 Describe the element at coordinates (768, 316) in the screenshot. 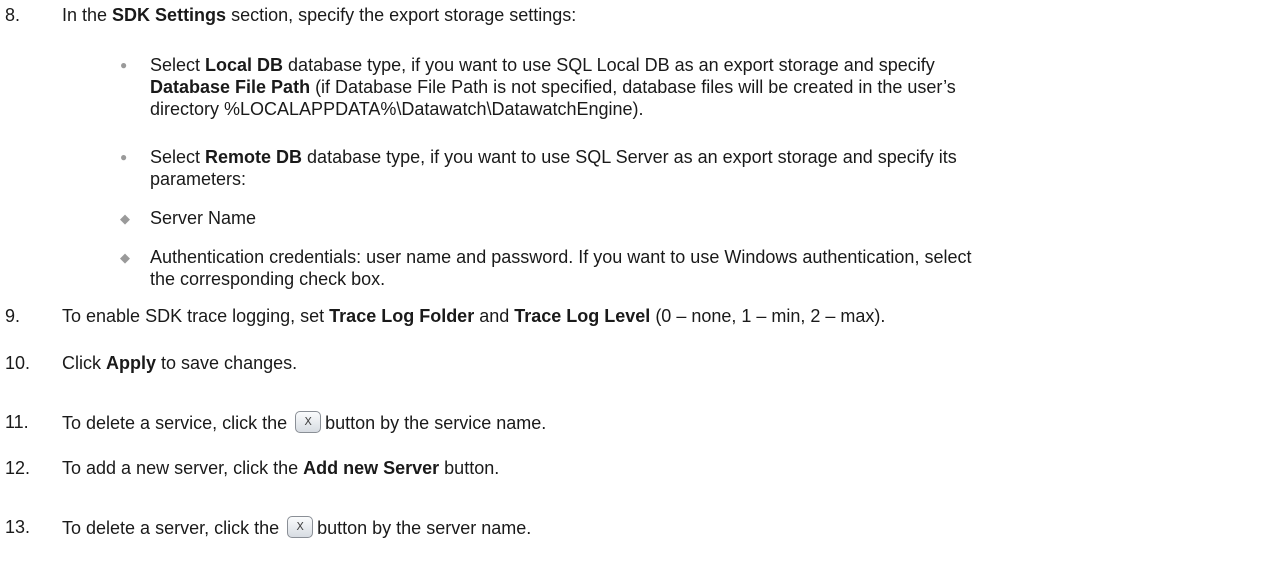

I see `text-run: (0 – none, 1 – min, 2 – max).` at that location.